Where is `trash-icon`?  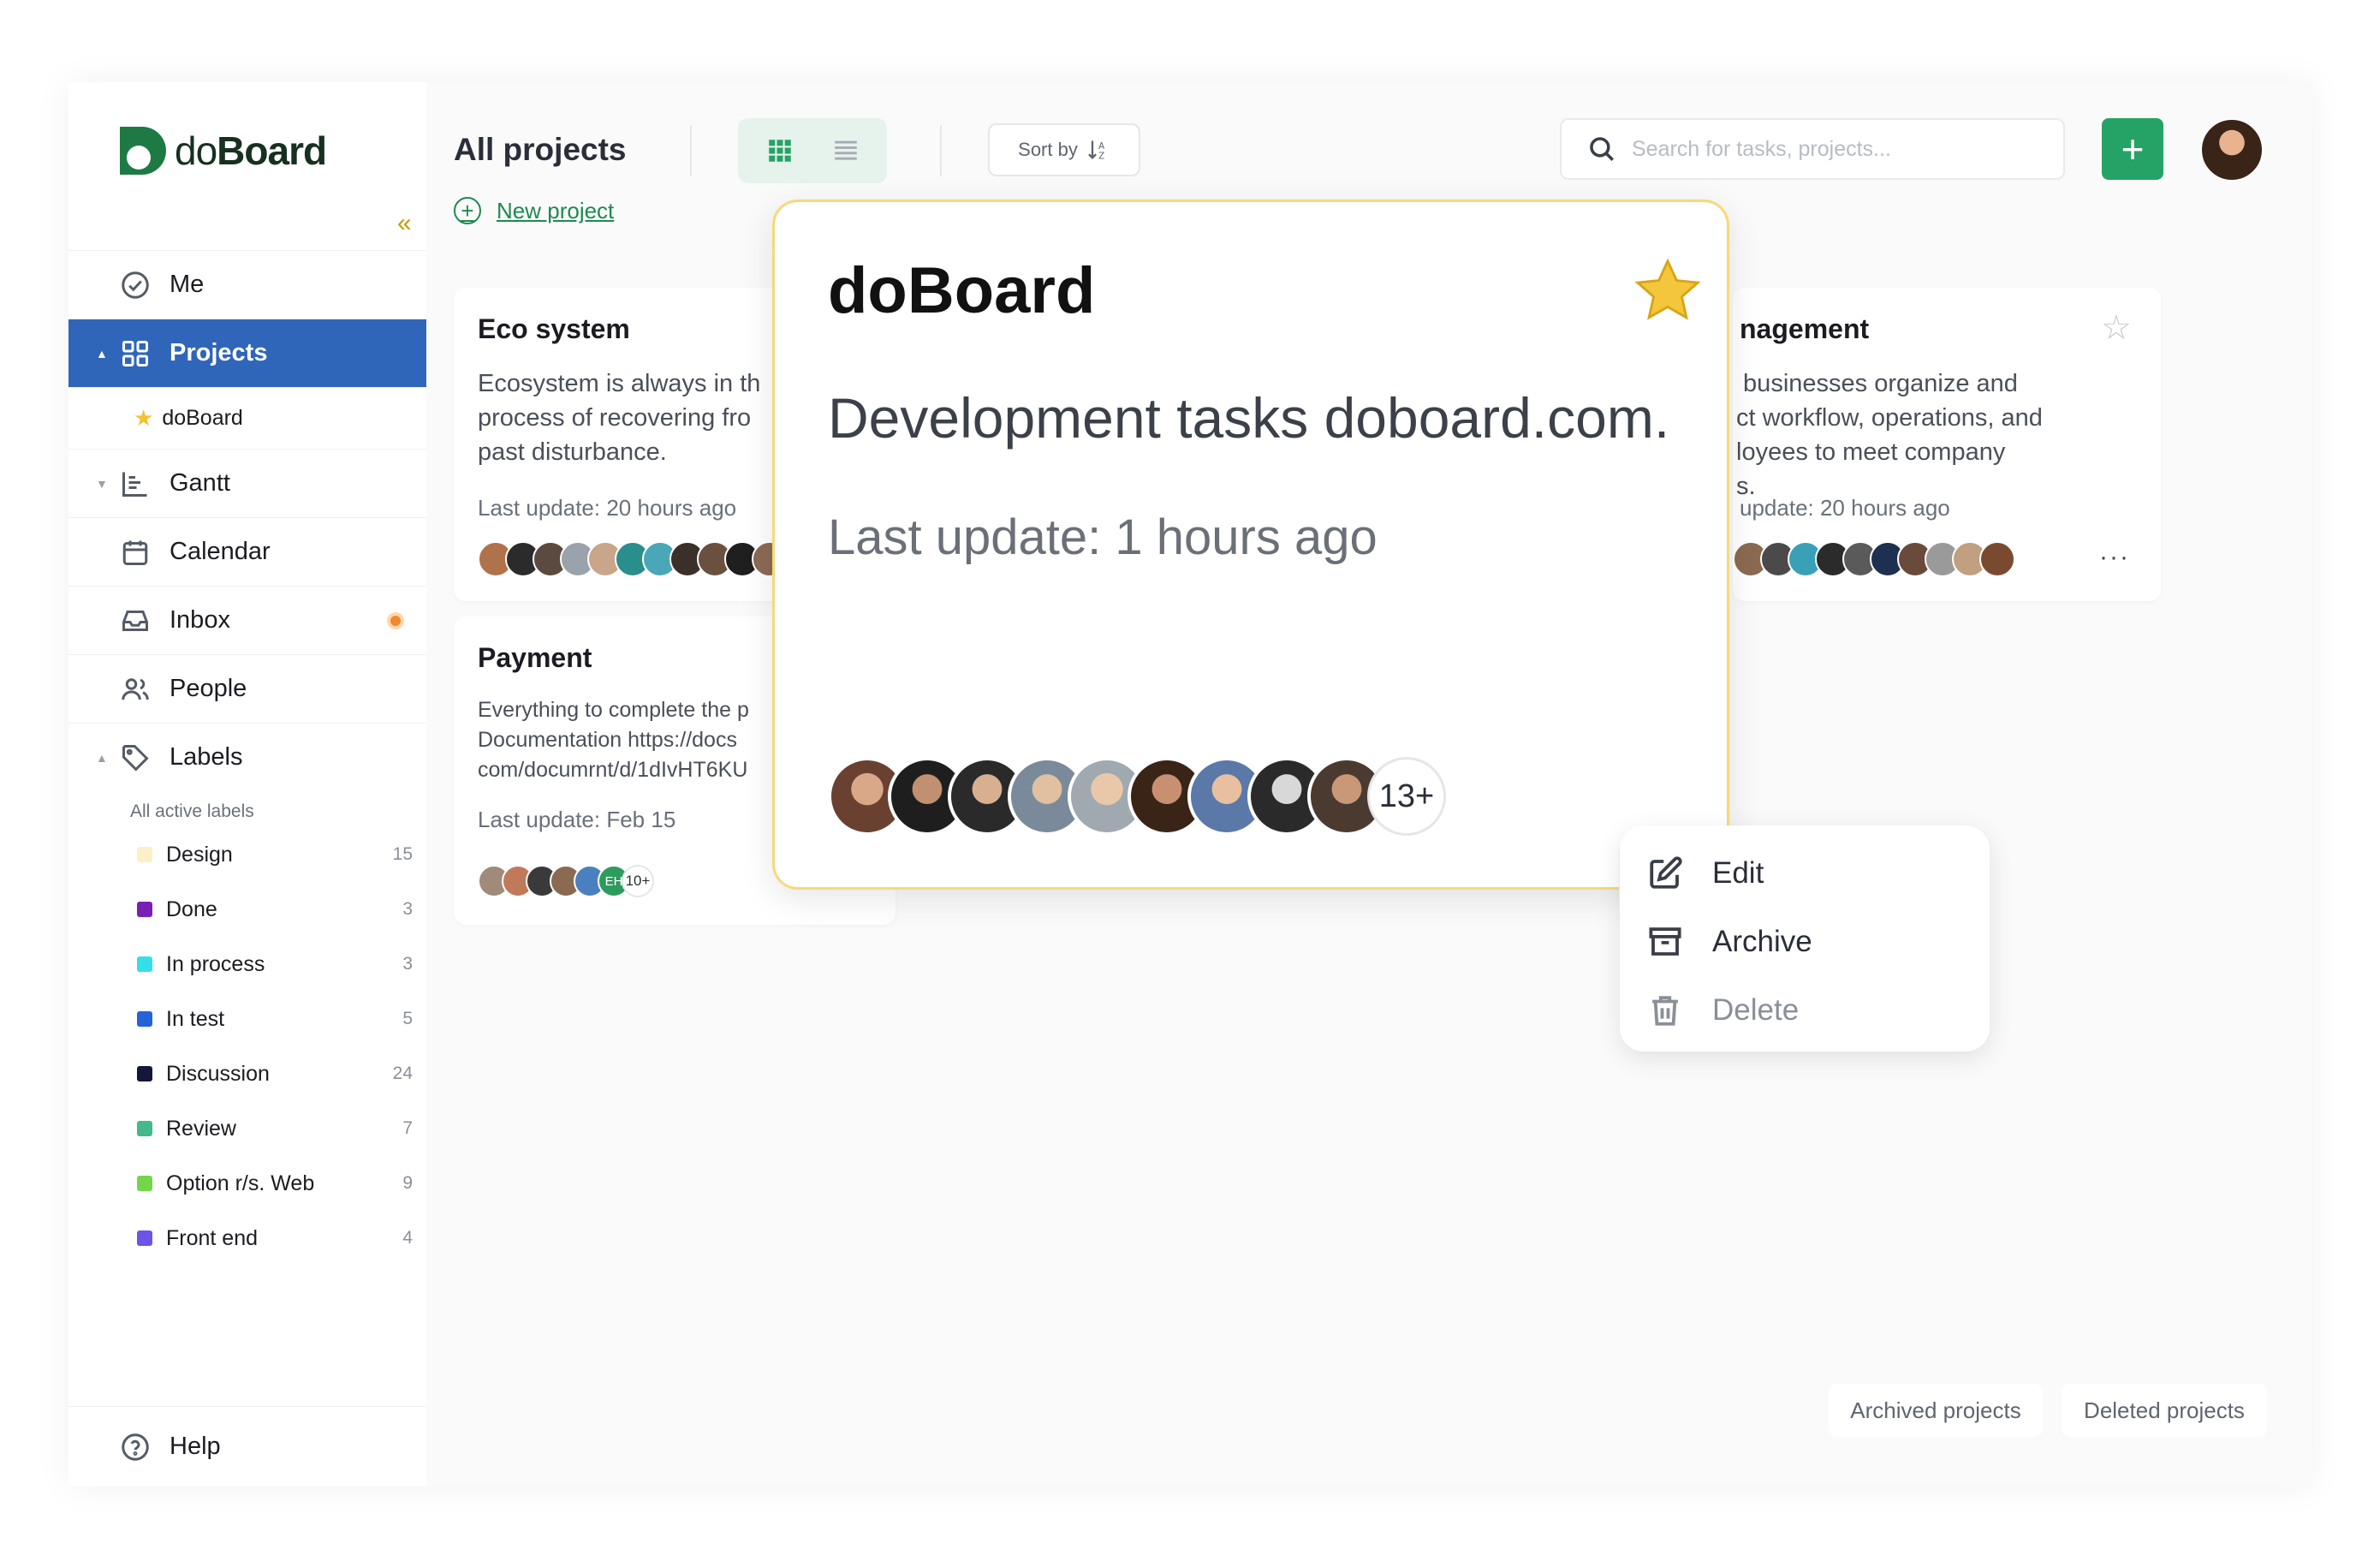
trash-icon is located at coordinates (1665, 1011).